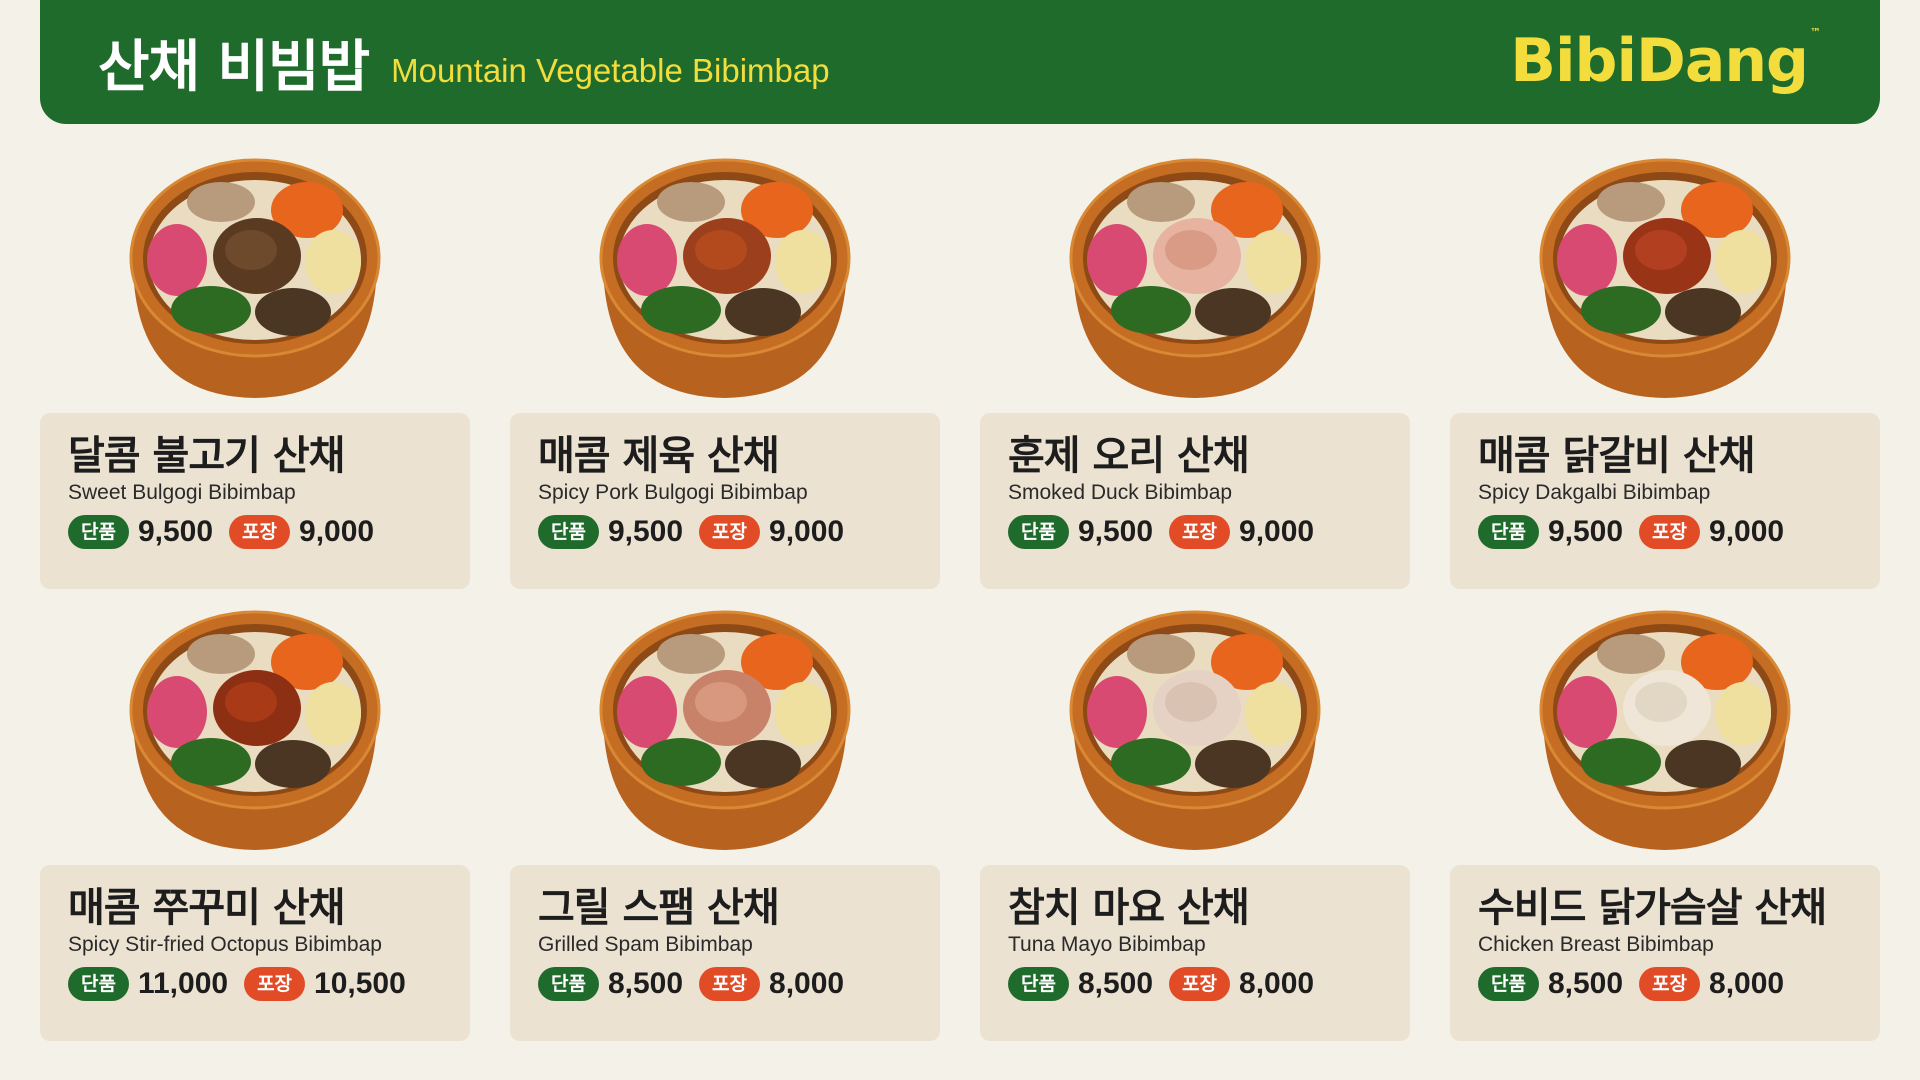  Describe the element at coordinates (234, 67) in the screenshot. I see `page-title: 산채 비빔밥` at that location.